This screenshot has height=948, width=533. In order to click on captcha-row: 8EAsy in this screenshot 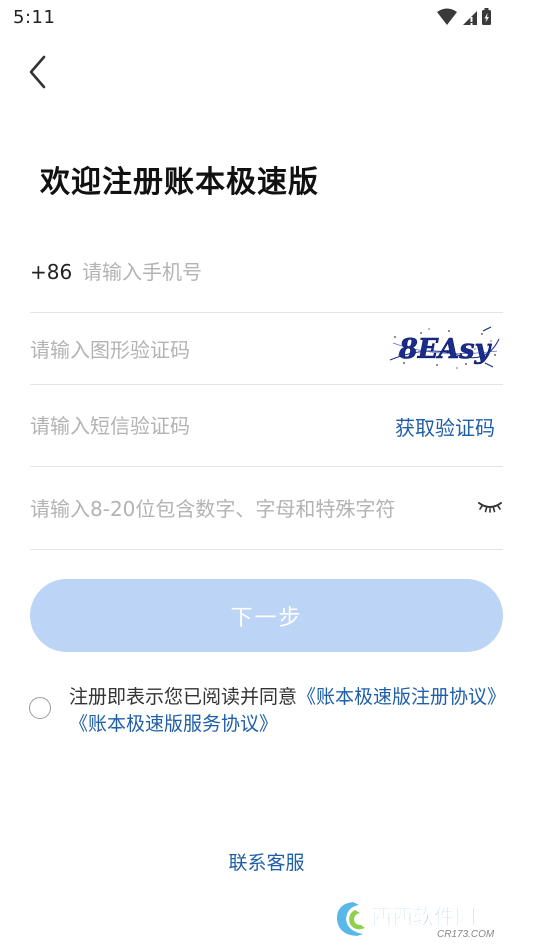, I will do `click(266, 349)`.